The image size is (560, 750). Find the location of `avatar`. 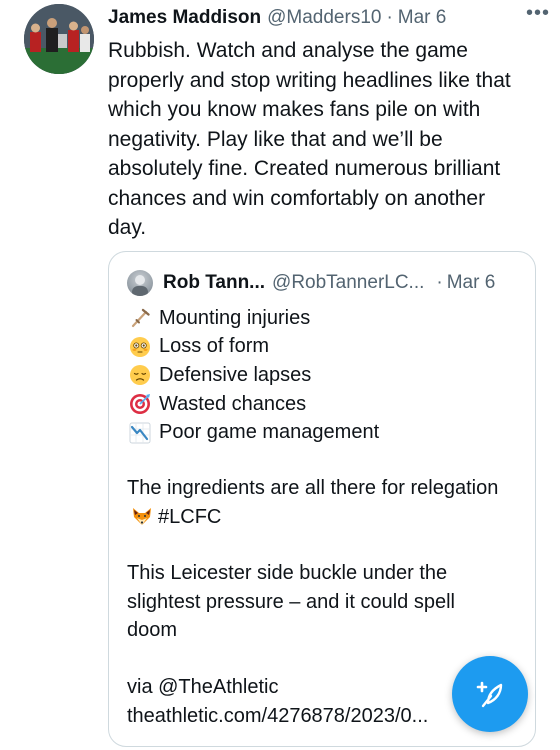

avatar is located at coordinates (59, 39).